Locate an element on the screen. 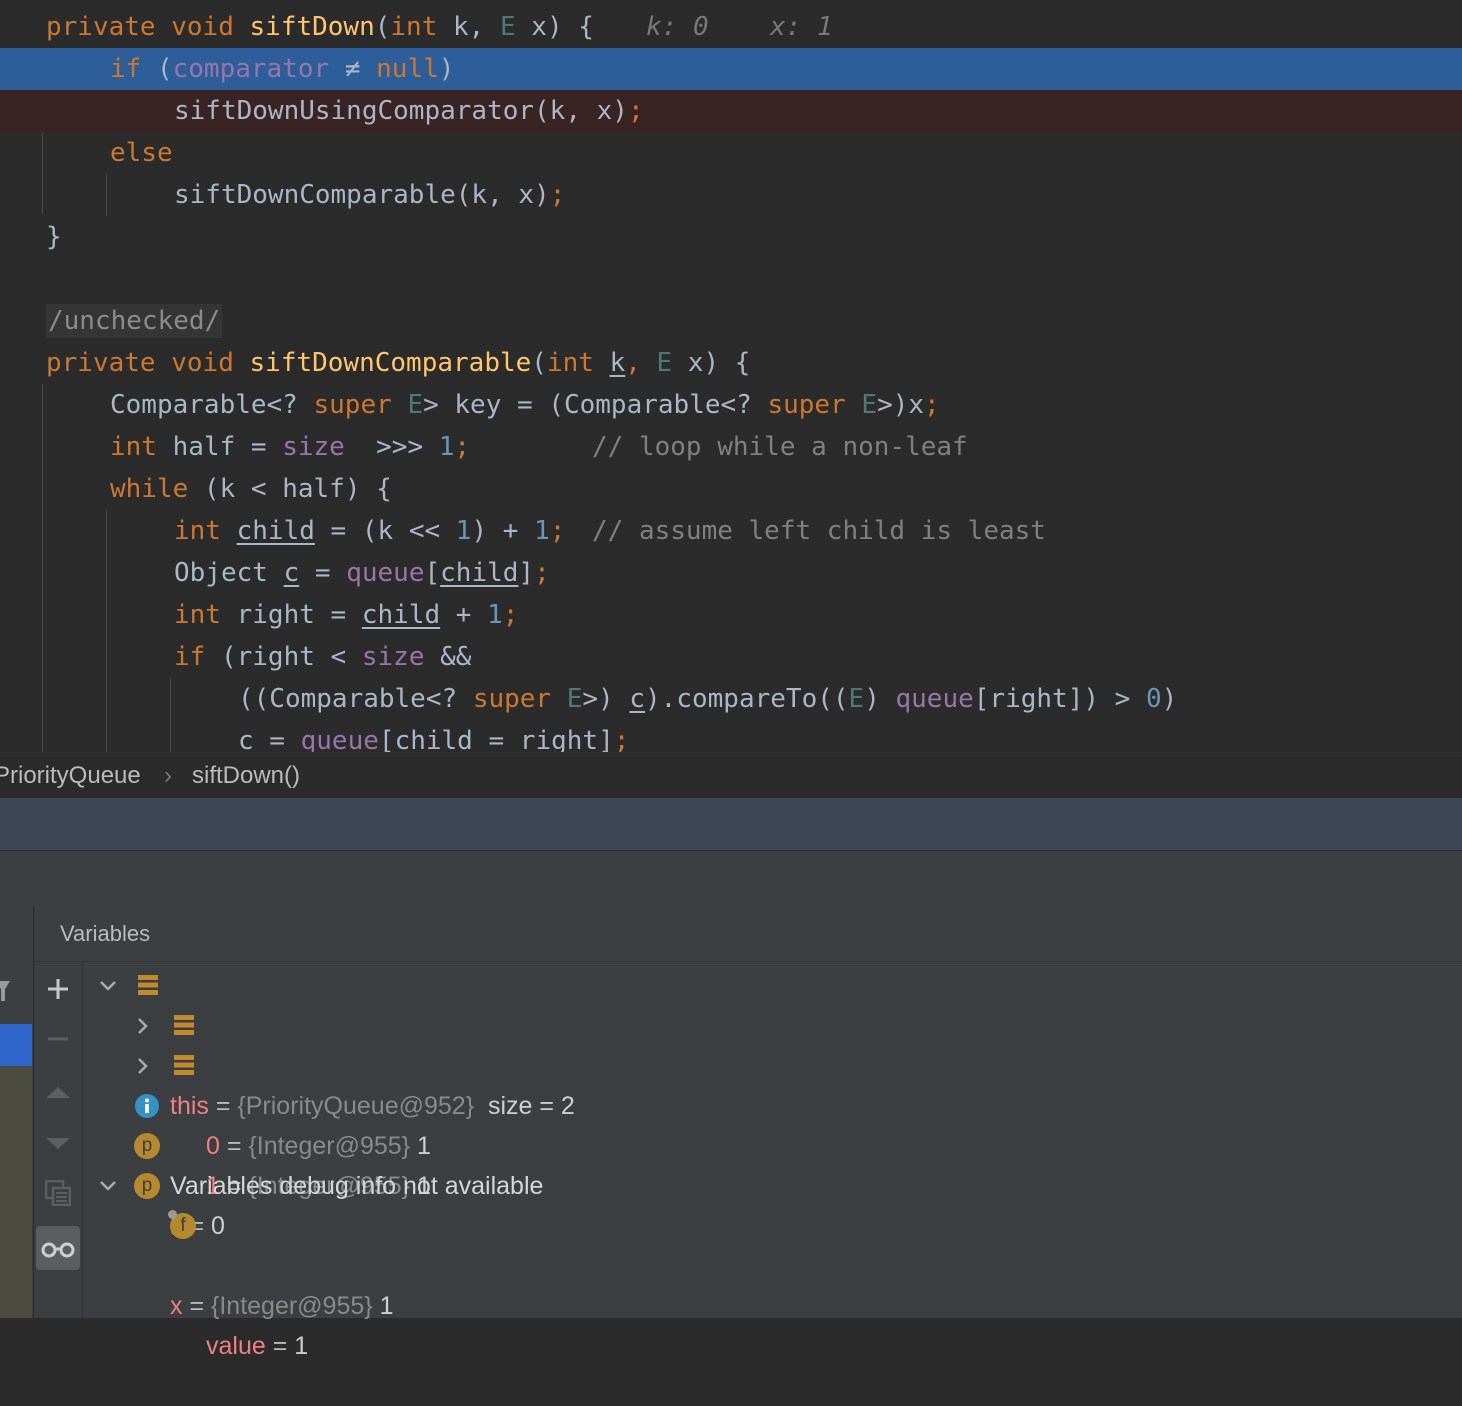  code-line: } is located at coordinates (731, 237).